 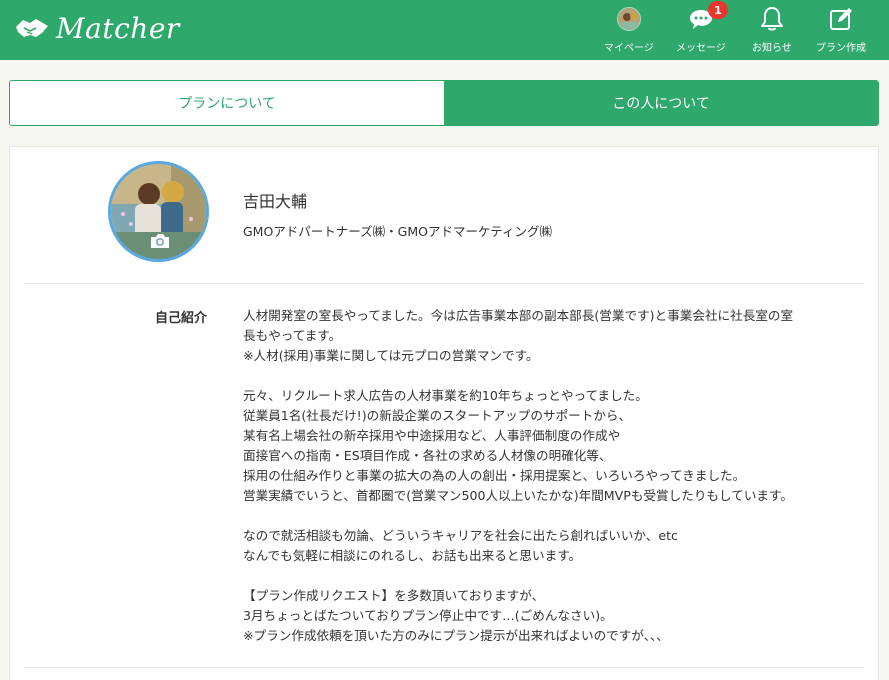 I want to click on nav-notifications: お知らせ, so click(x=772, y=30).